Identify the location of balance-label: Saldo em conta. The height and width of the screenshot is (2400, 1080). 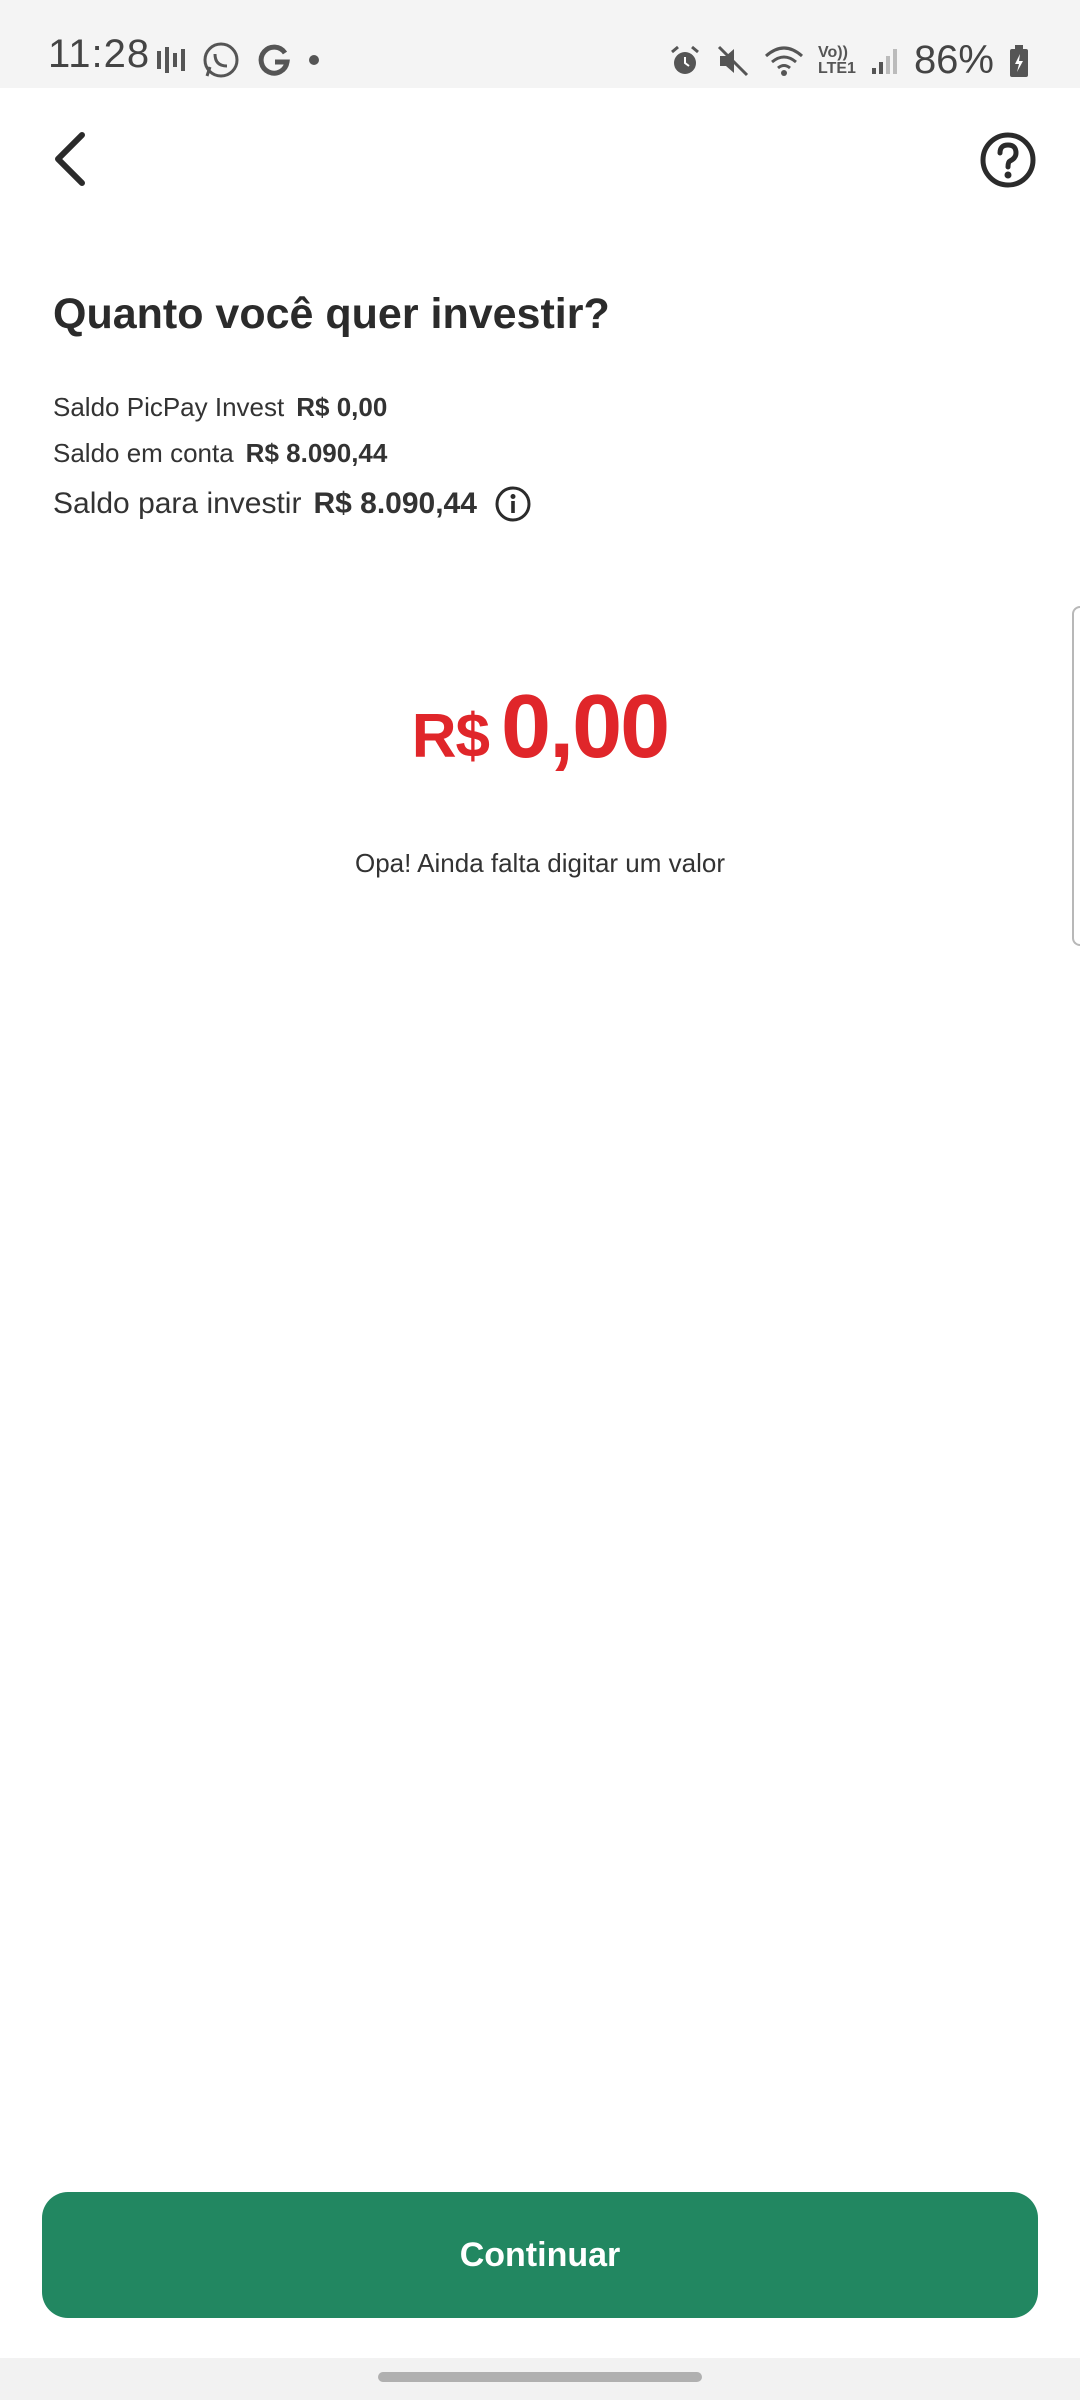
(143, 453).